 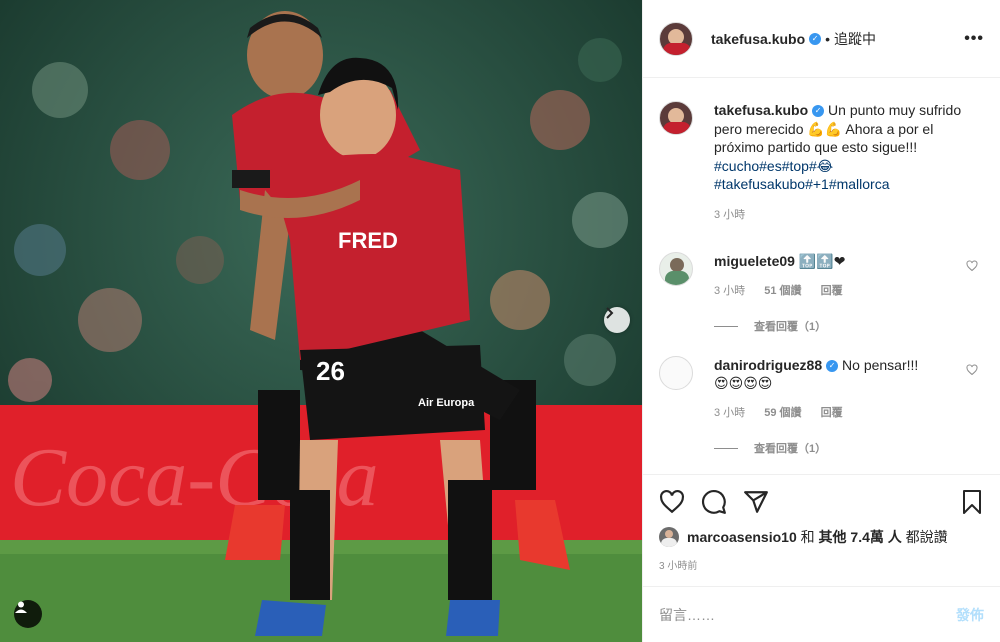 I want to click on caption-hashtags-1: #cucho#es#top#😂, so click(x=773, y=166).